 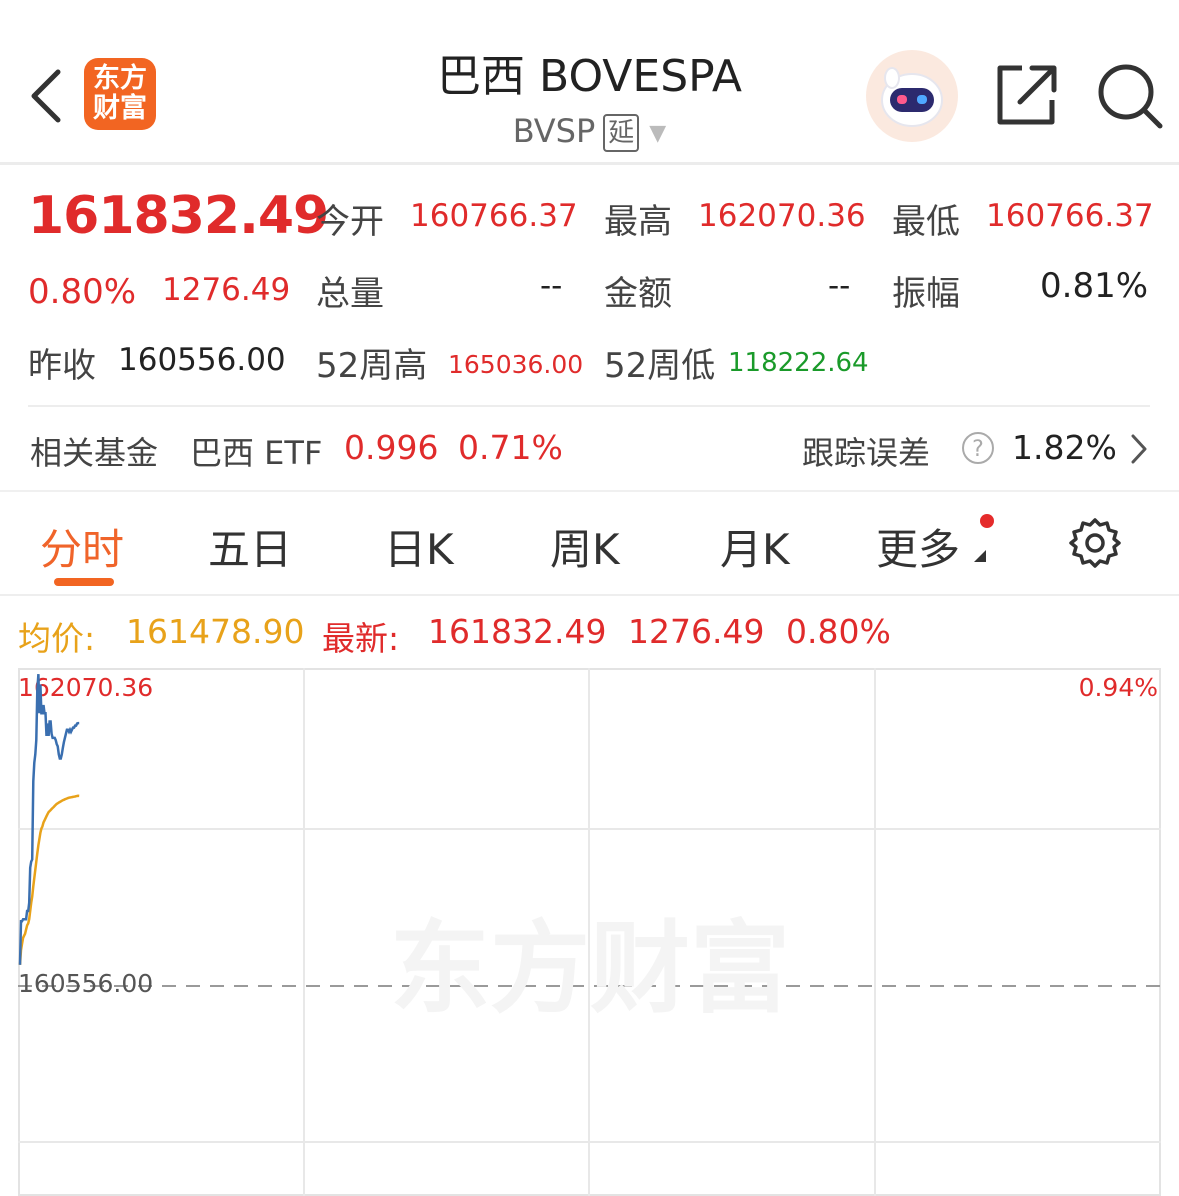 What do you see at coordinates (57, 638) in the screenshot?
I see `average-price-label: 均价:` at bounding box center [57, 638].